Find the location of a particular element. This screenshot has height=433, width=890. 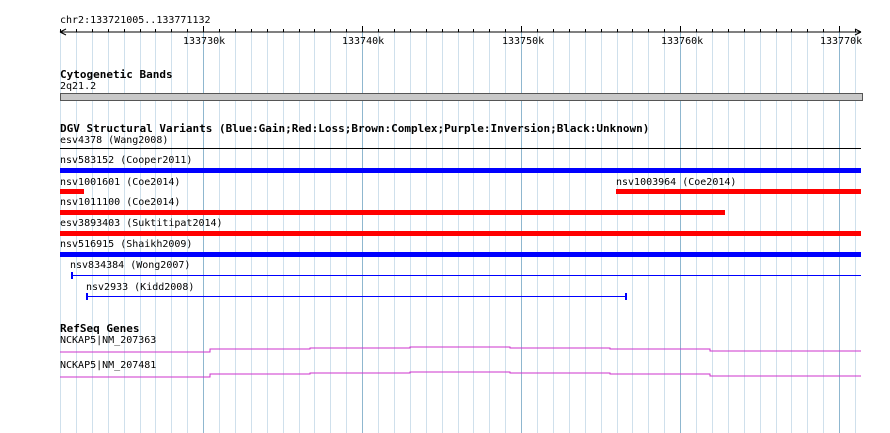

cytoband-track-title: Cytogenetic Bands is located at coordinates (116, 74).